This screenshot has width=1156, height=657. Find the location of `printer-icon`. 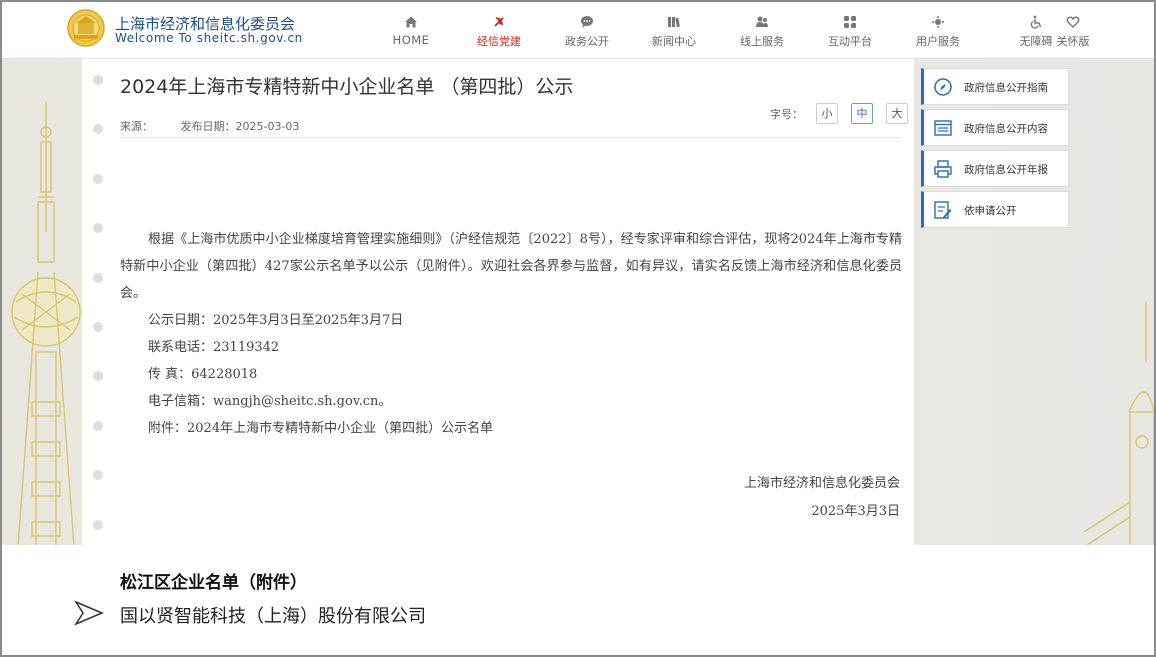

printer-icon is located at coordinates (943, 169).